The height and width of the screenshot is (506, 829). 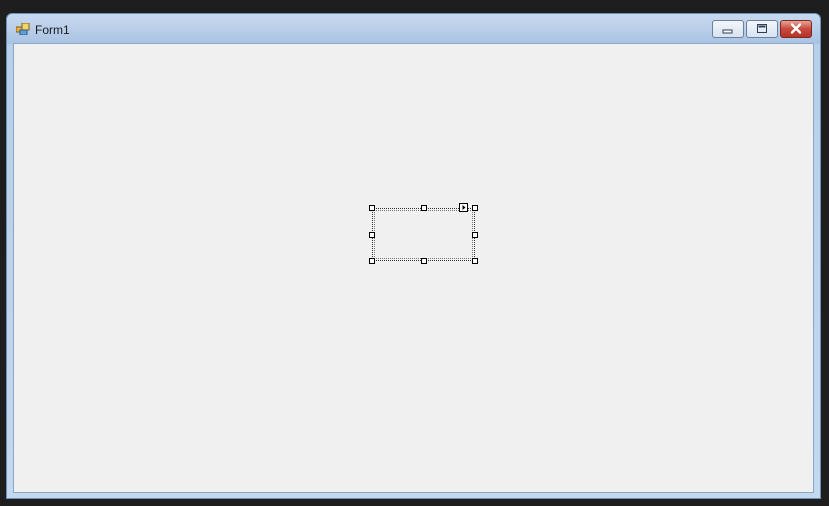 What do you see at coordinates (23, 29) in the screenshot?
I see `form-app-icon` at bounding box center [23, 29].